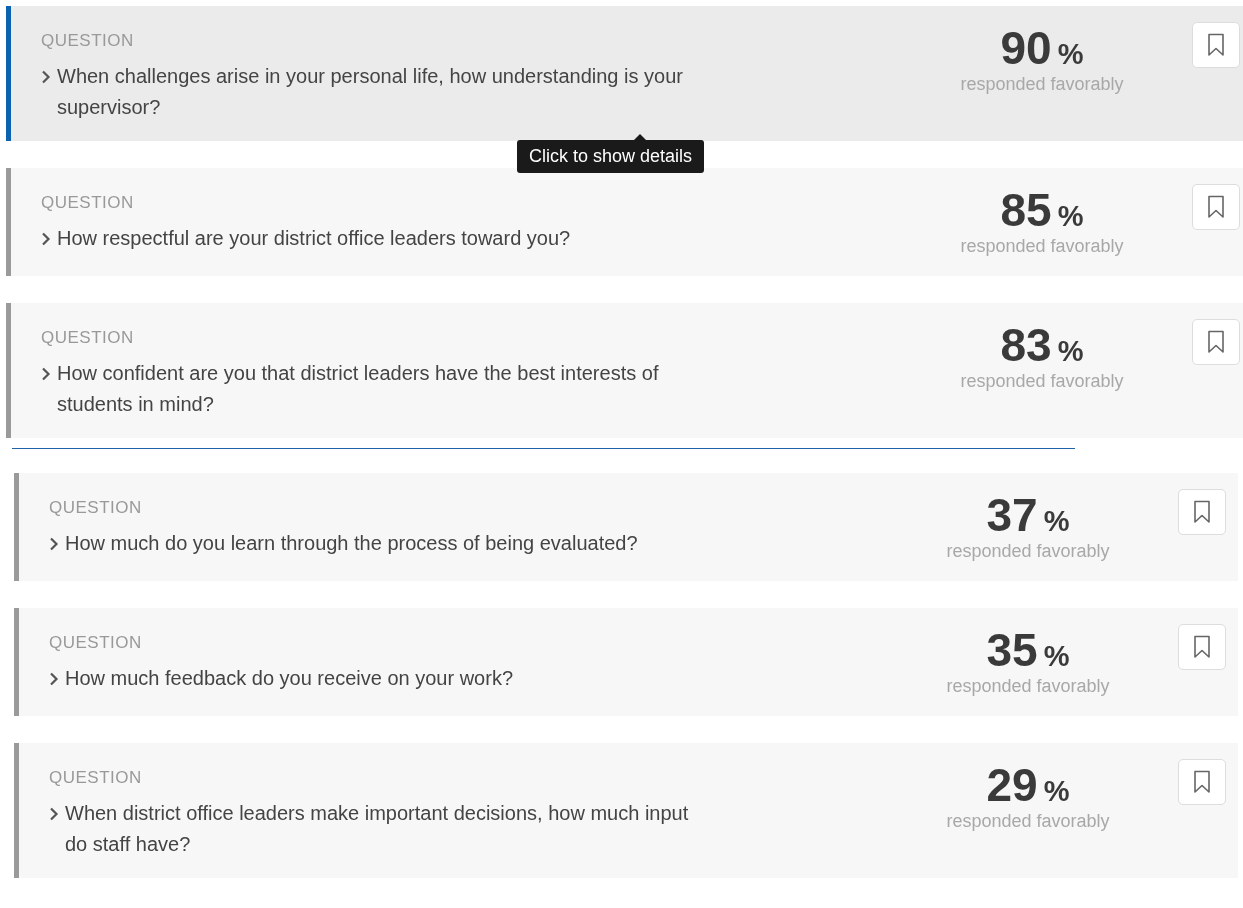  What do you see at coordinates (1026, 345) in the screenshot?
I see `percent-value: 83` at bounding box center [1026, 345].